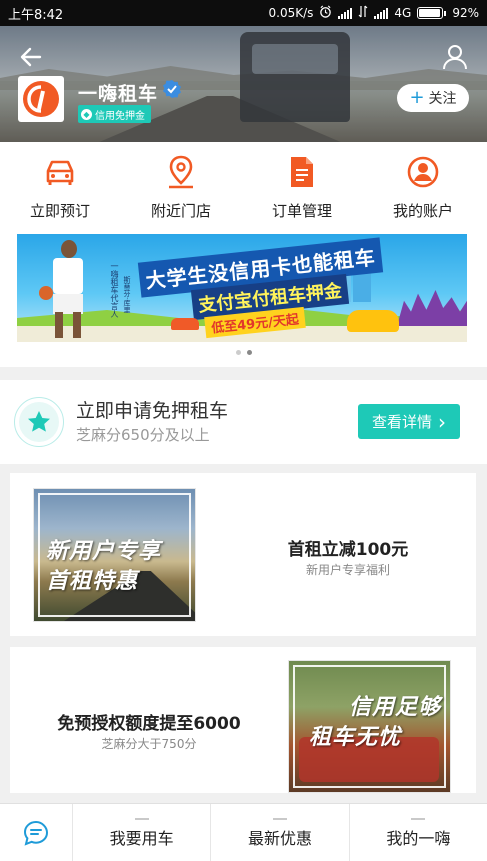 The height and width of the screenshot is (861, 487). Describe the element at coordinates (92, 581) in the screenshot. I see `image-caption: 首租特惠` at that location.